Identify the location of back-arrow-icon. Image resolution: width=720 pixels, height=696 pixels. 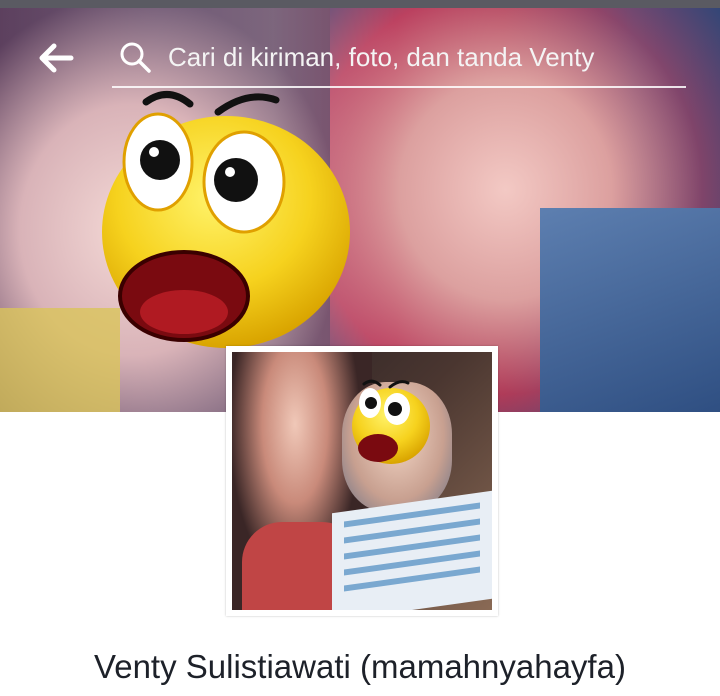
(56, 58).